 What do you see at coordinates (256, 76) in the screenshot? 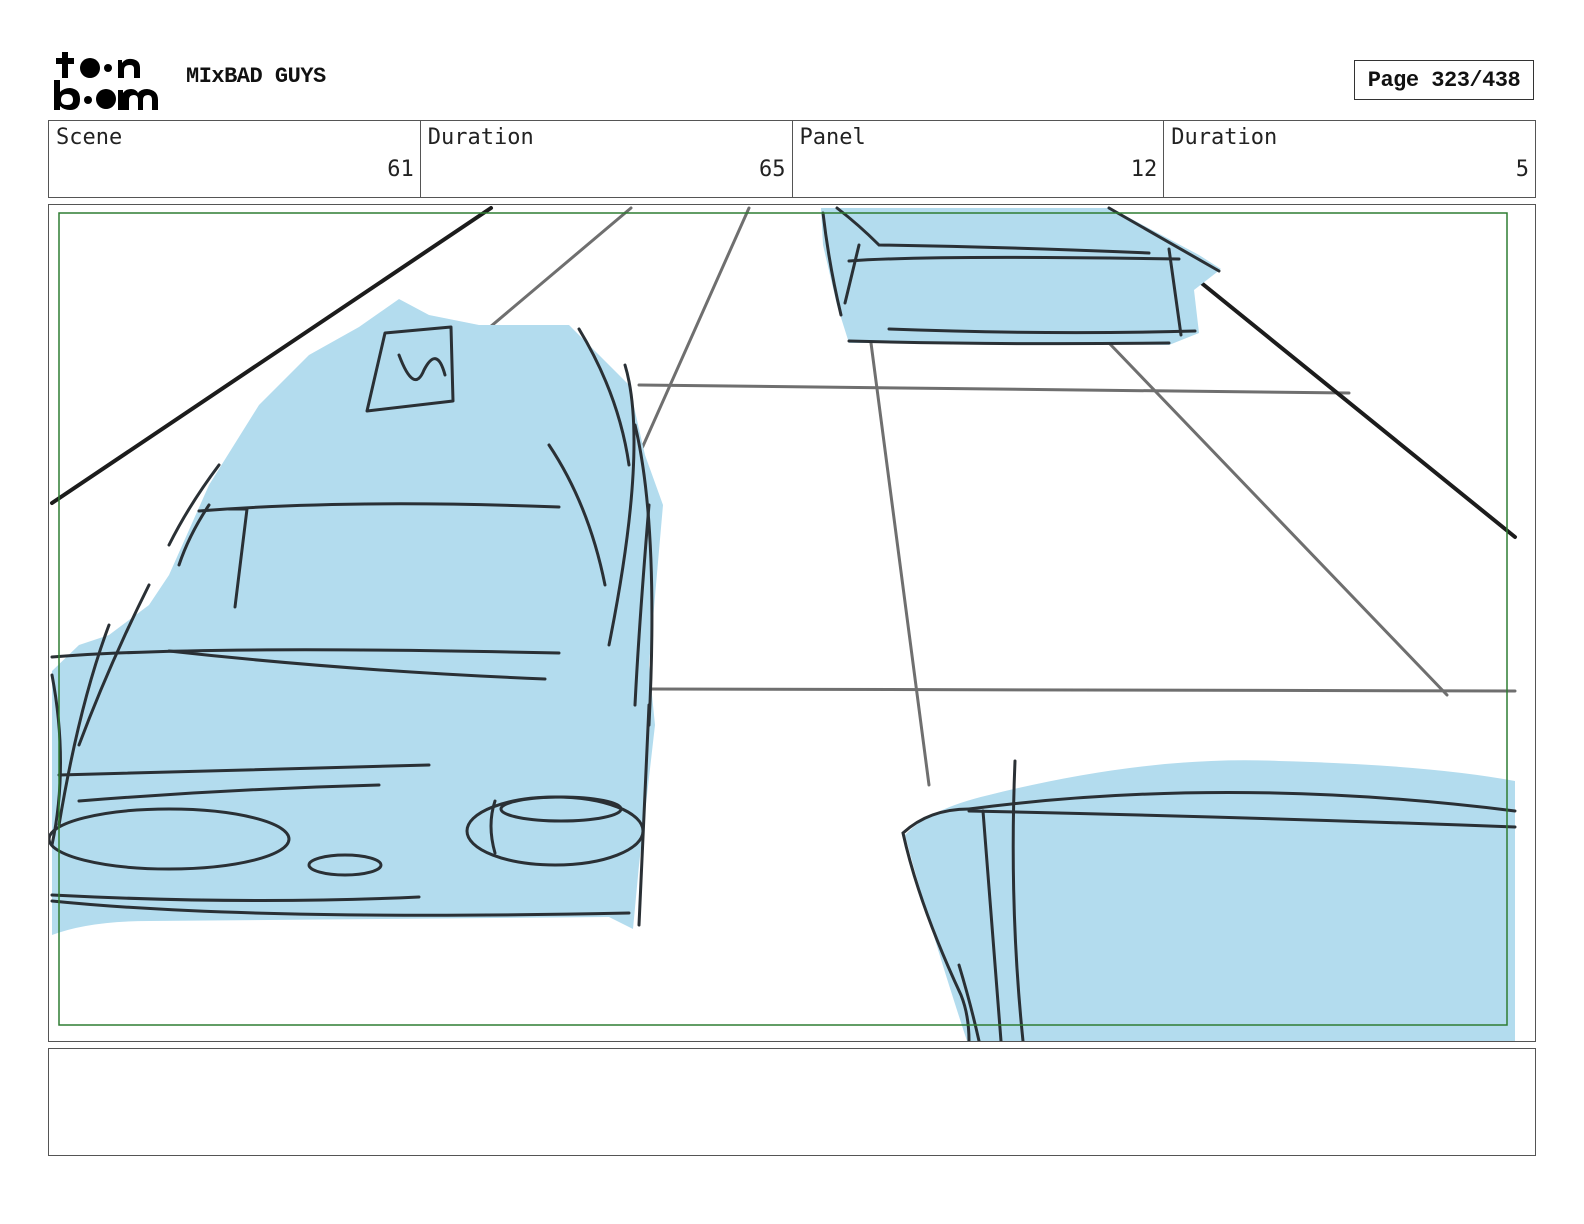
I see `project-title: MIxBAD GUYS` at bounding box center [256, 76].